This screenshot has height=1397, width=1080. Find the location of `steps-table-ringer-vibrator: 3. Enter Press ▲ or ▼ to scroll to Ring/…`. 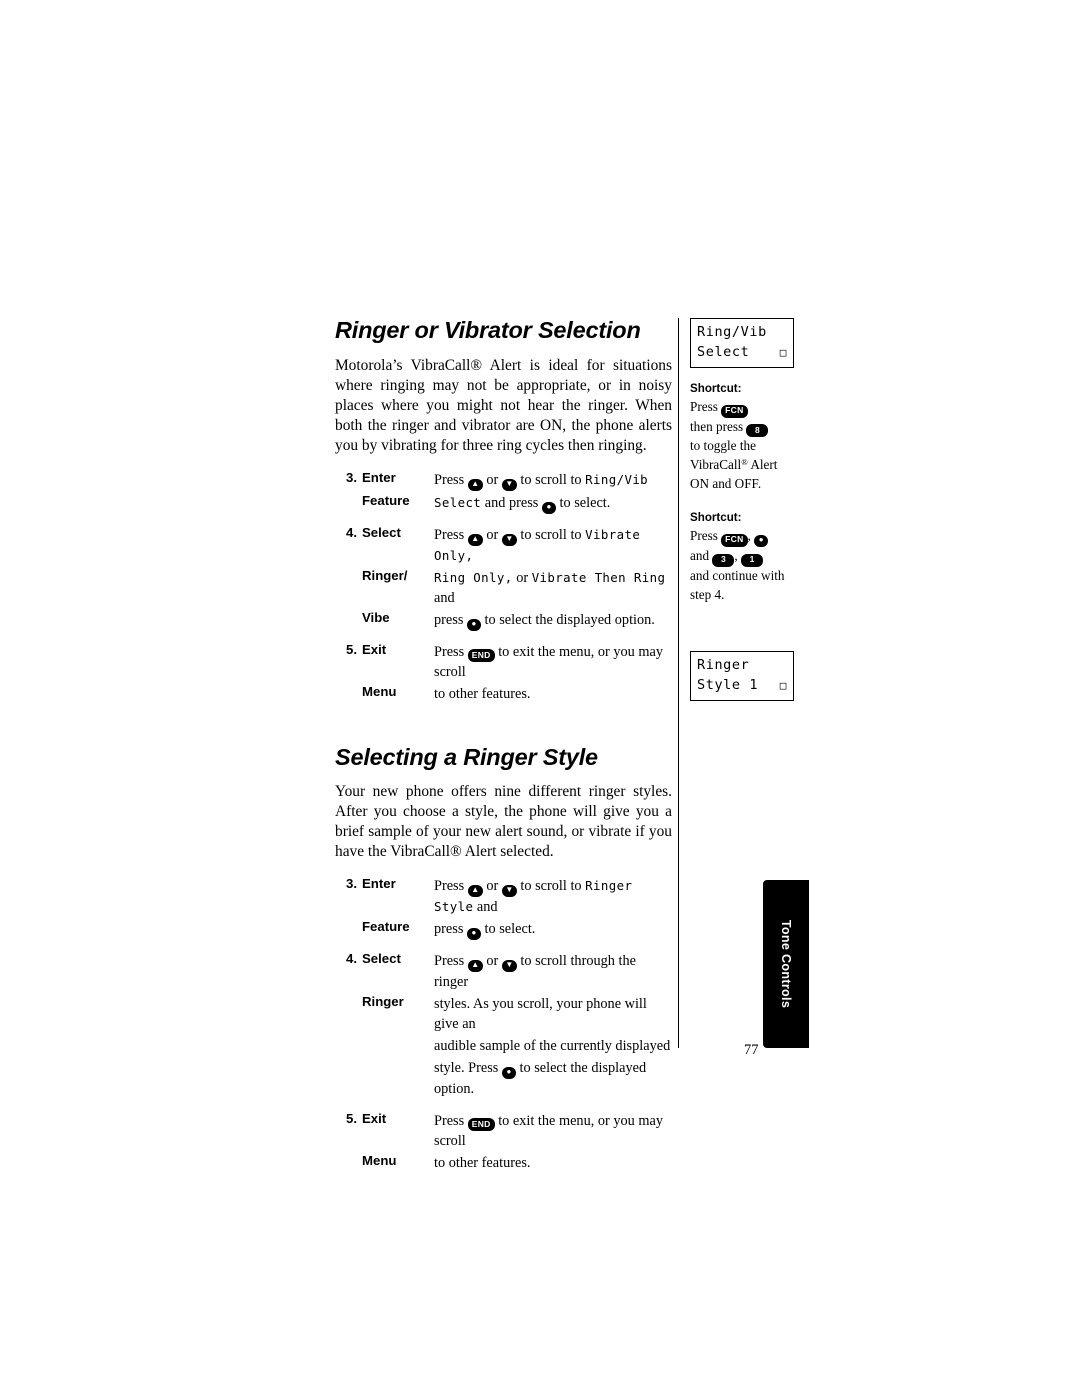

steps-table-ringer-vibrator: 3. Enter Press ▲ or ▼ to scroll to Ring/… is located at coordinates (503, 588).